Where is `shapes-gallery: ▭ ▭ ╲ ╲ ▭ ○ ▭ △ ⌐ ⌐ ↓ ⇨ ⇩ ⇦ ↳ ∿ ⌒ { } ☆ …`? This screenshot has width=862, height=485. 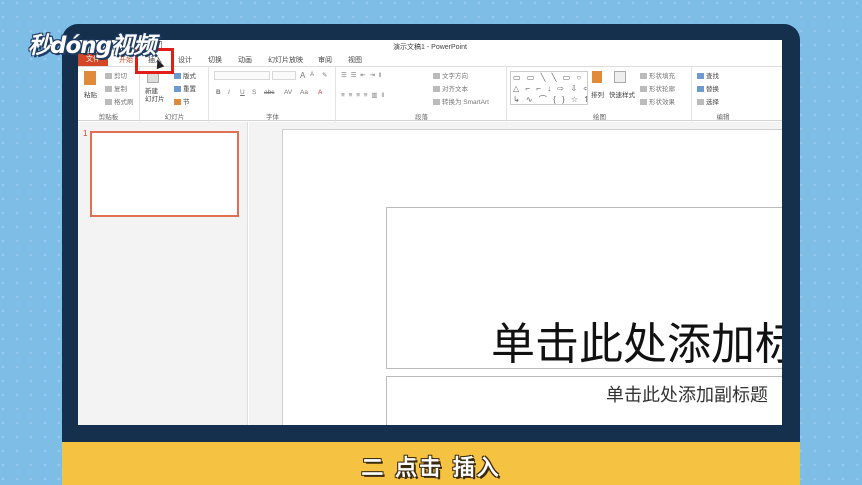
shapes-gallery: ▭ ▭ ╲ ╲ ▭ ○ ▭ △ ⌐ ⌐ ↓ ⇨ ⇩ ⇦ ↳ ∿ ⌒ { } ☆ … is located at coordinates (549, 88).